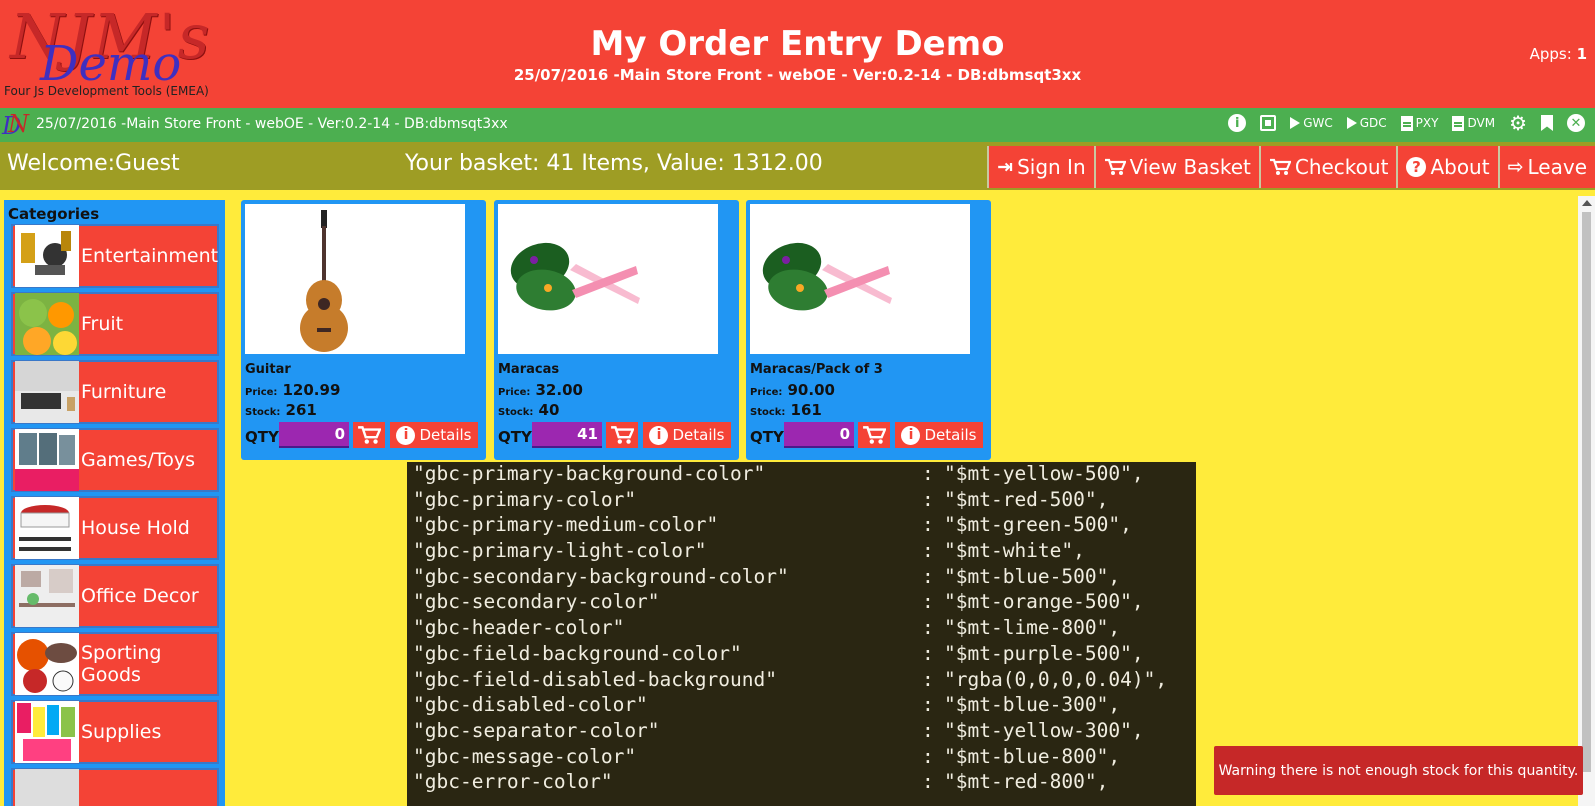 This screenshot has height=806, width=1595. I want to click on welcome-text: Welcome:Guest, so click(93, 163).